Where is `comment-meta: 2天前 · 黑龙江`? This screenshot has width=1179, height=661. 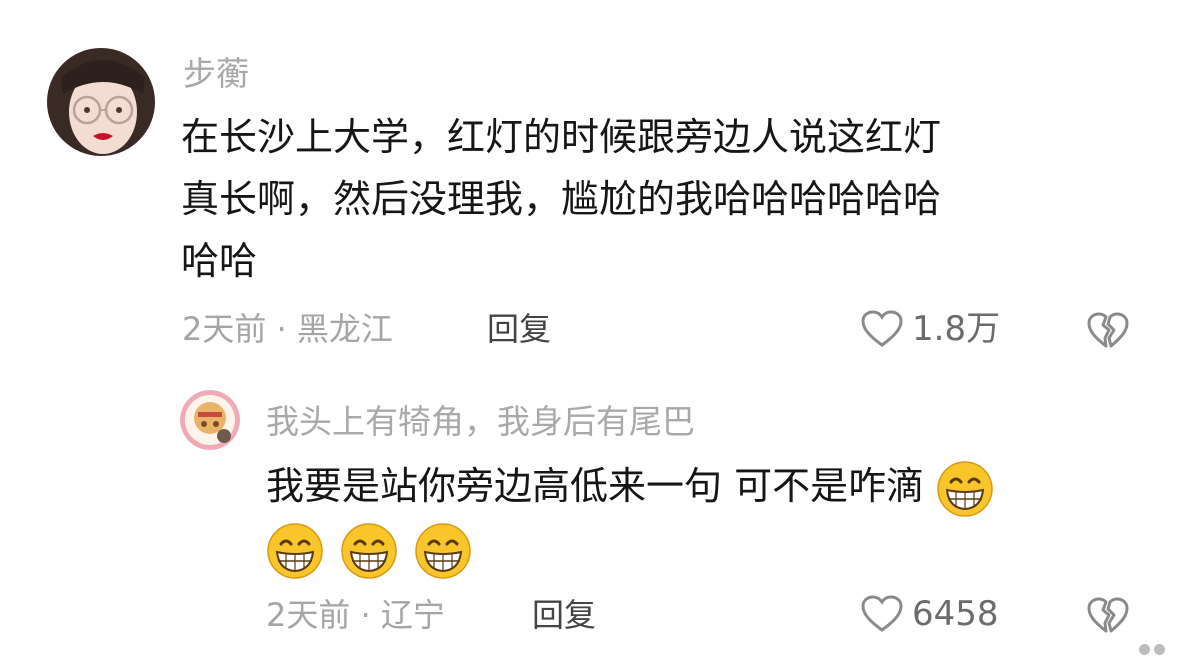
comment-meta: 2天前 · 黑龙江 is located at coordinates (287, 329).